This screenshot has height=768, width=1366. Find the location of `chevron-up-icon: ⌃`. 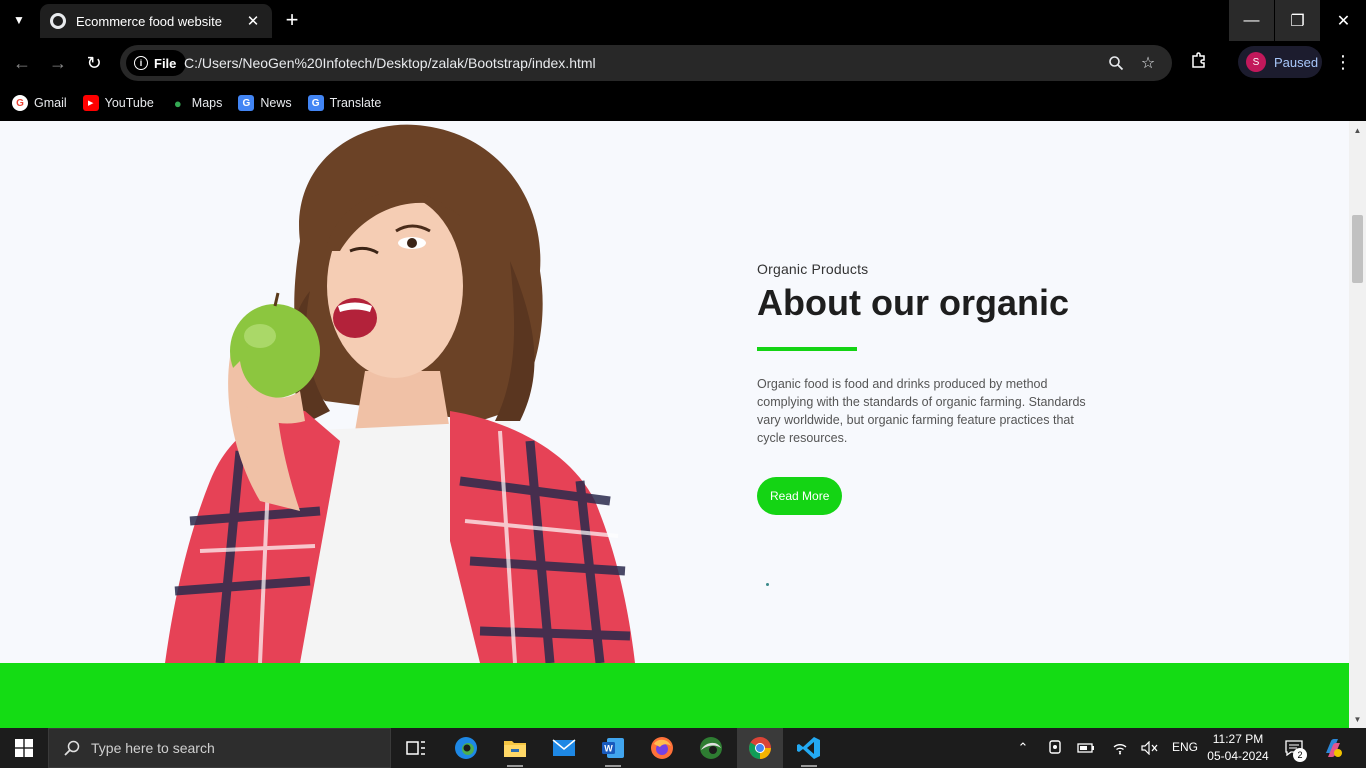

chevron-up-icon: ⌃ is located at coordinates (1023, 748).